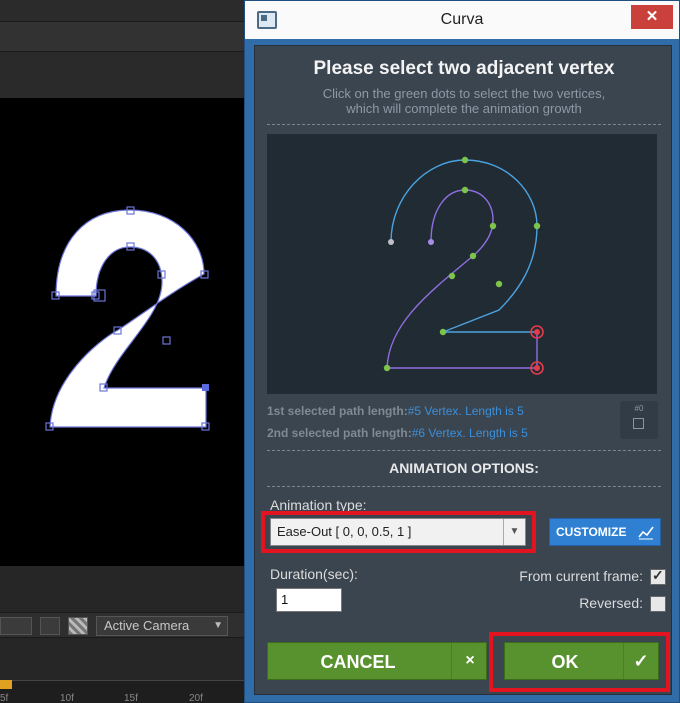 This screenshot has width=680, height=703. Describe the element at coordinates (339, 433) in the screenshot. I see `second-path-label: 2nd selected path length:` at that location.